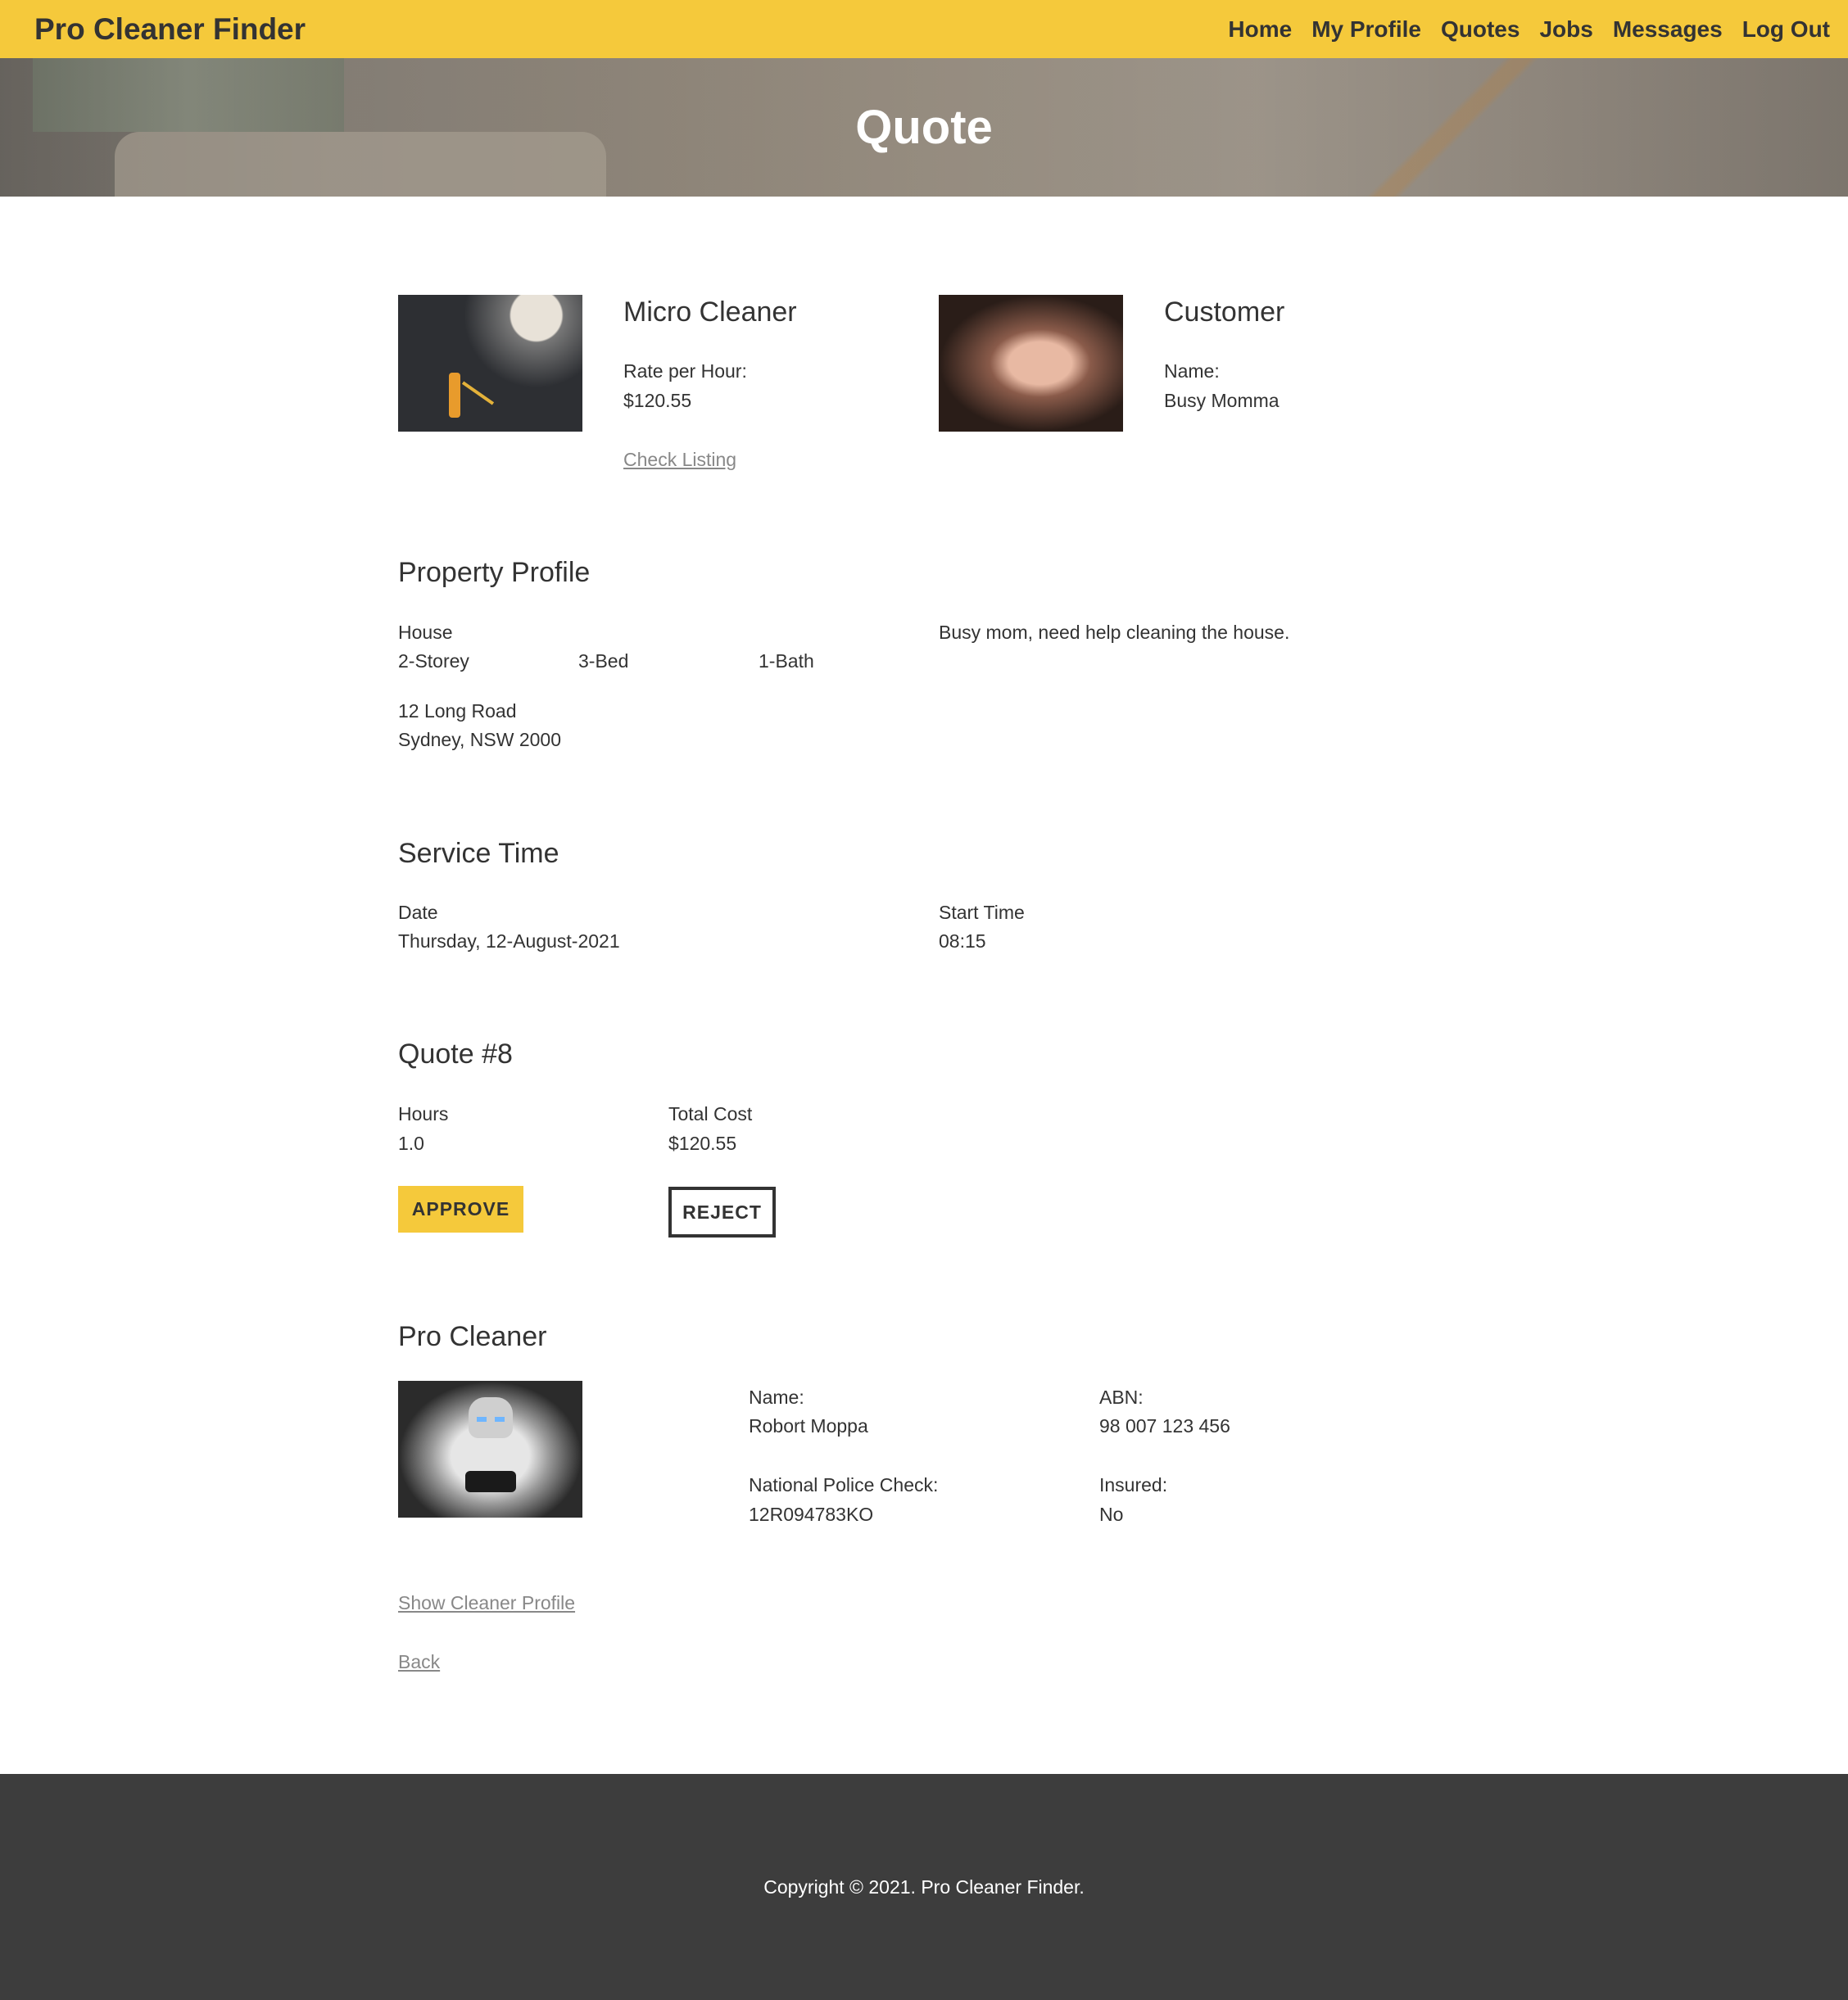  I want to click on customer-name-value: Busy Momma, so click(1222, 401).